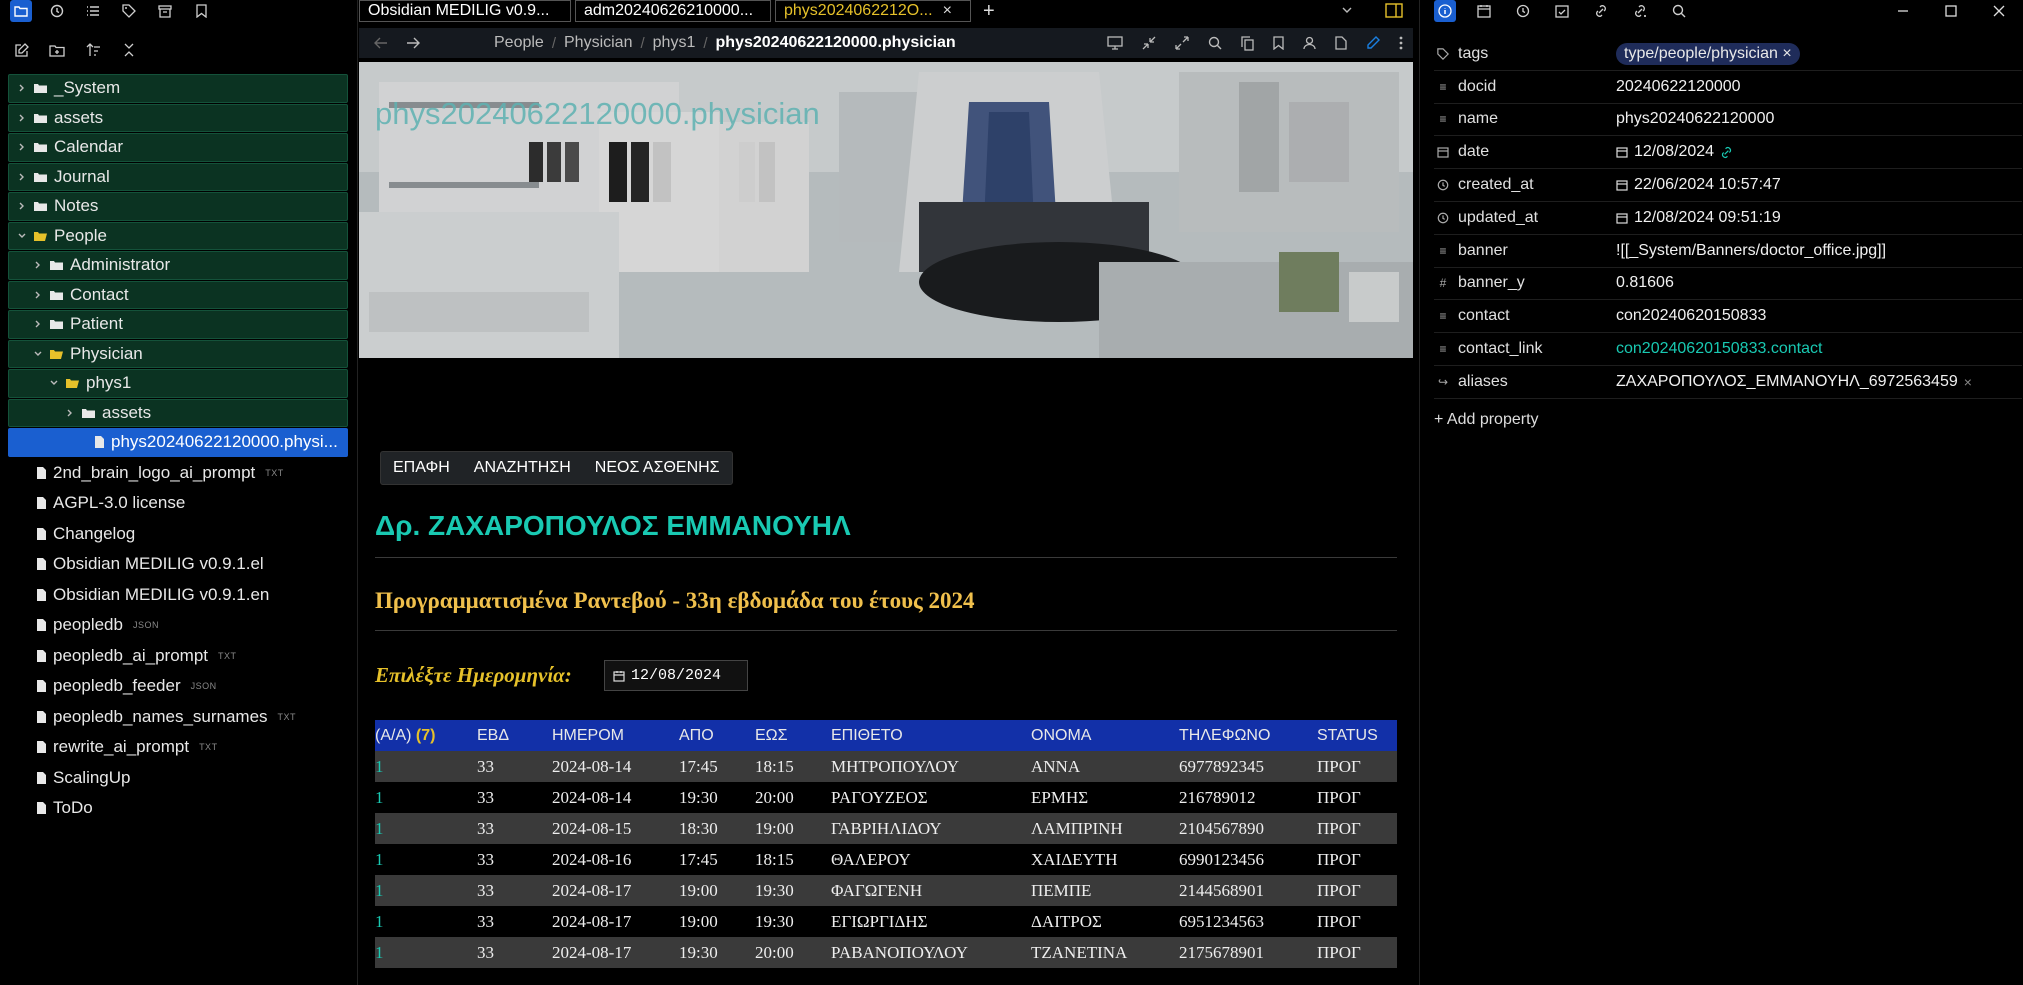 The image size is (2023, 985). What do you see at coordinates (1247, 43) in the screenshot?
I see `copy-icon` at bounding box center [1247, 43].